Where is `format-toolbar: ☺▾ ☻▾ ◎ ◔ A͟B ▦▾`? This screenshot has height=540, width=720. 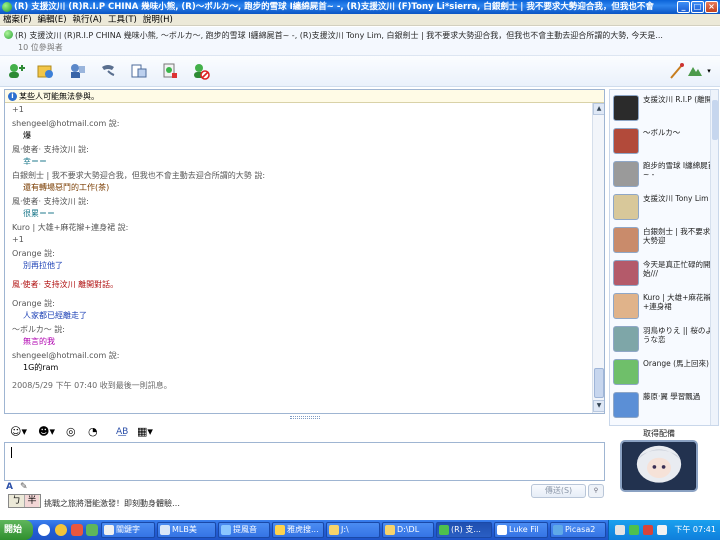 format-toolbar: ☺▾ ☻▾ ◎ ◔ A͟B ▦▾ is located at coordinates (304, 432).